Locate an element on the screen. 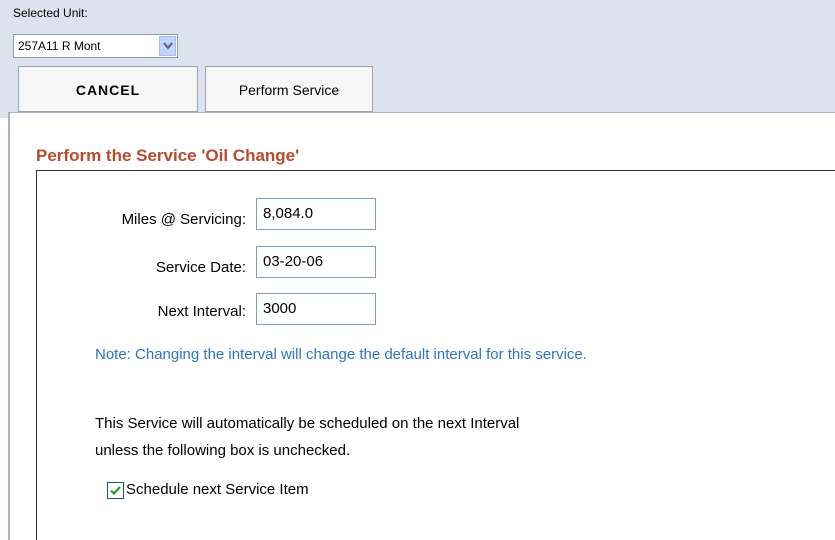 Image resolution: width=835 pixels, height=540 pixels. cancel-tab: CANCEL is located at coordinates (108, 89).